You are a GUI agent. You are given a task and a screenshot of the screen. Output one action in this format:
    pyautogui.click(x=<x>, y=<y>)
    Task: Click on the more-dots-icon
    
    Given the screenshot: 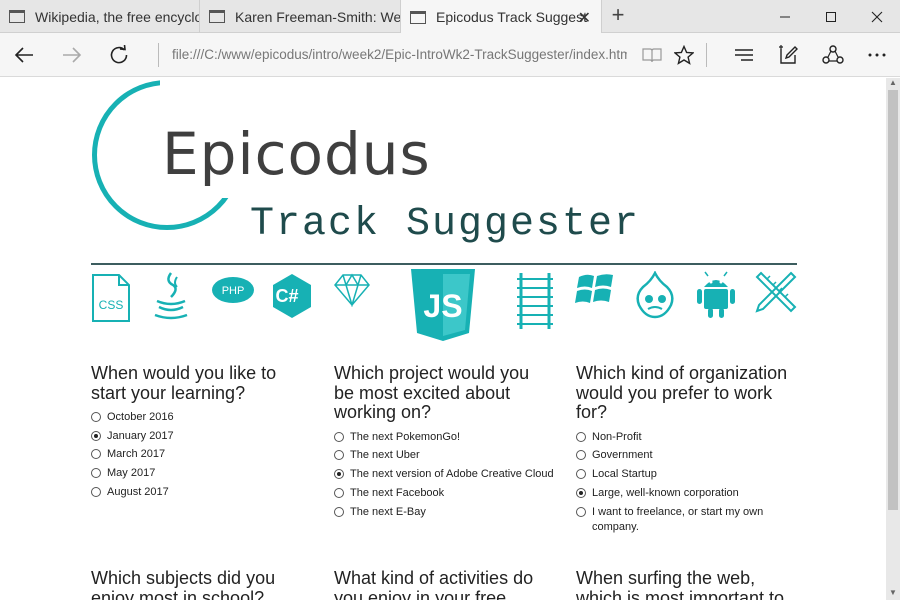 What is the action you would take?
    pyautogui.click(x=877, y=55)
    